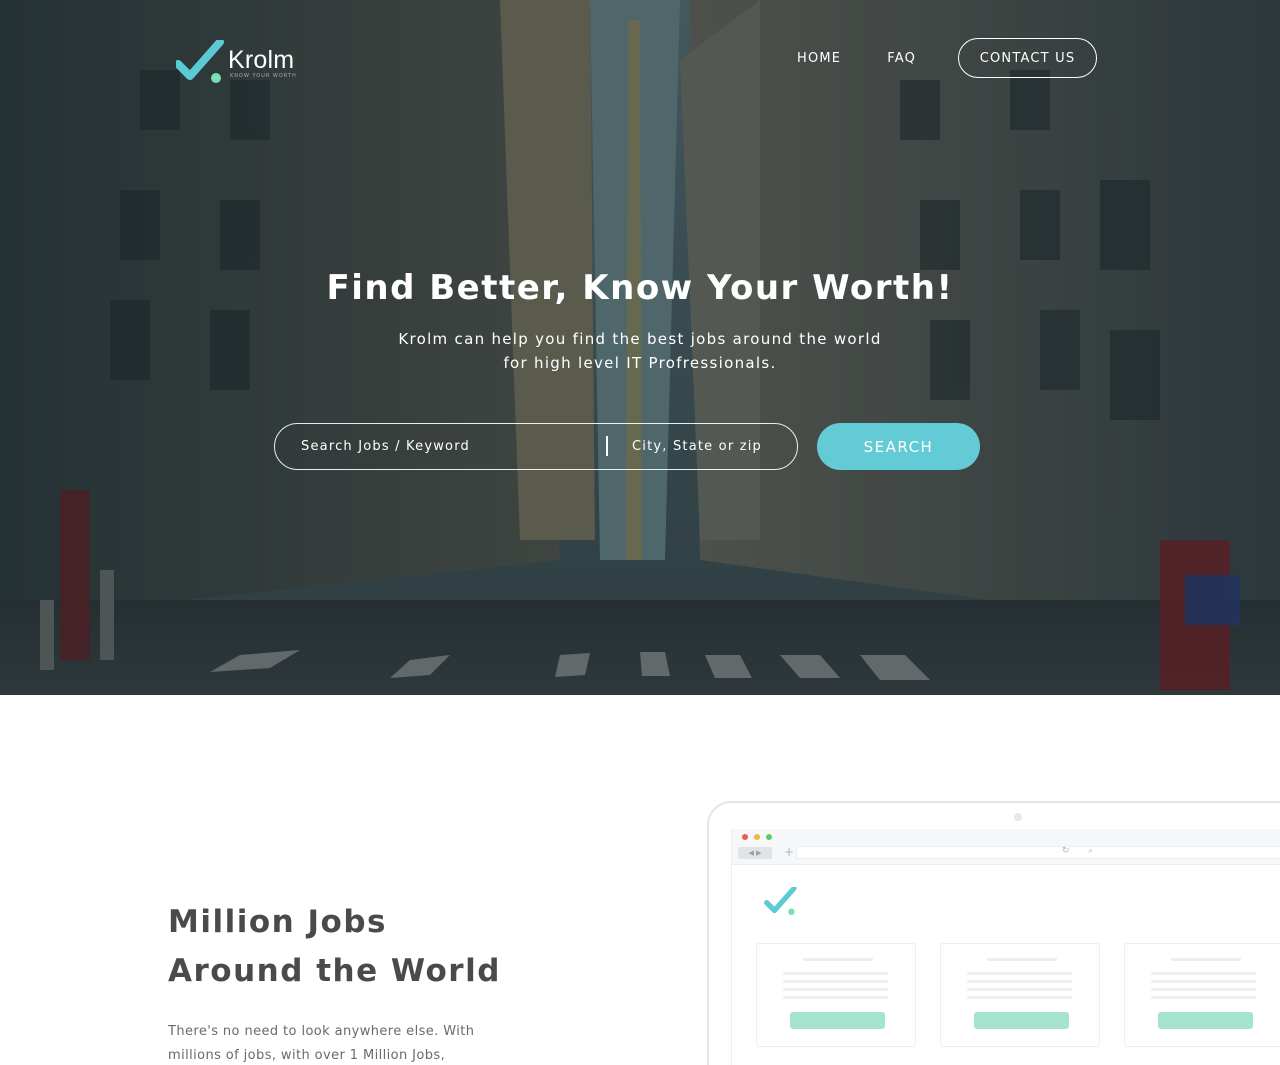 This screenshot has height=1065, width=1280. I want to click on brand-tagline: KNOW YOUR WORTH, so click(263, 76).